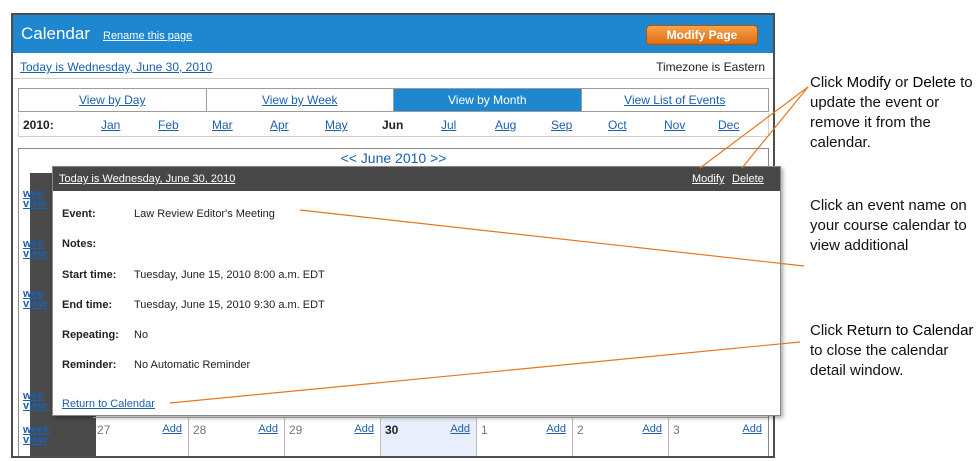 This screenshot has width=980, height=461. I want to click on reminder-value: No Automatic Reminder, so click(192, 365).